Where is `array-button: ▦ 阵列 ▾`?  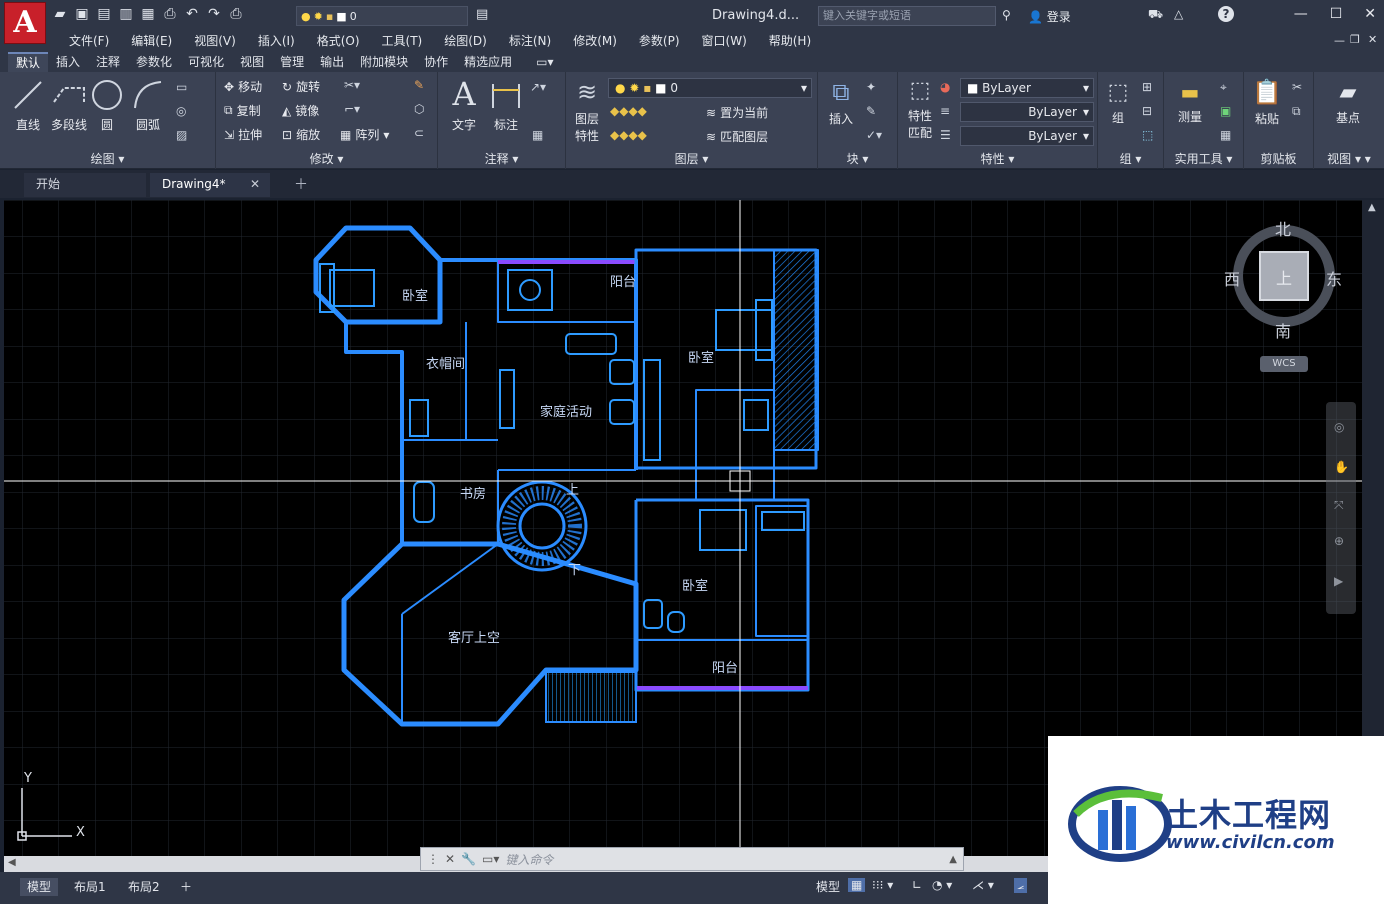 array-button: ▦ 阵列 ▾ is located at coordinates (364, 134).